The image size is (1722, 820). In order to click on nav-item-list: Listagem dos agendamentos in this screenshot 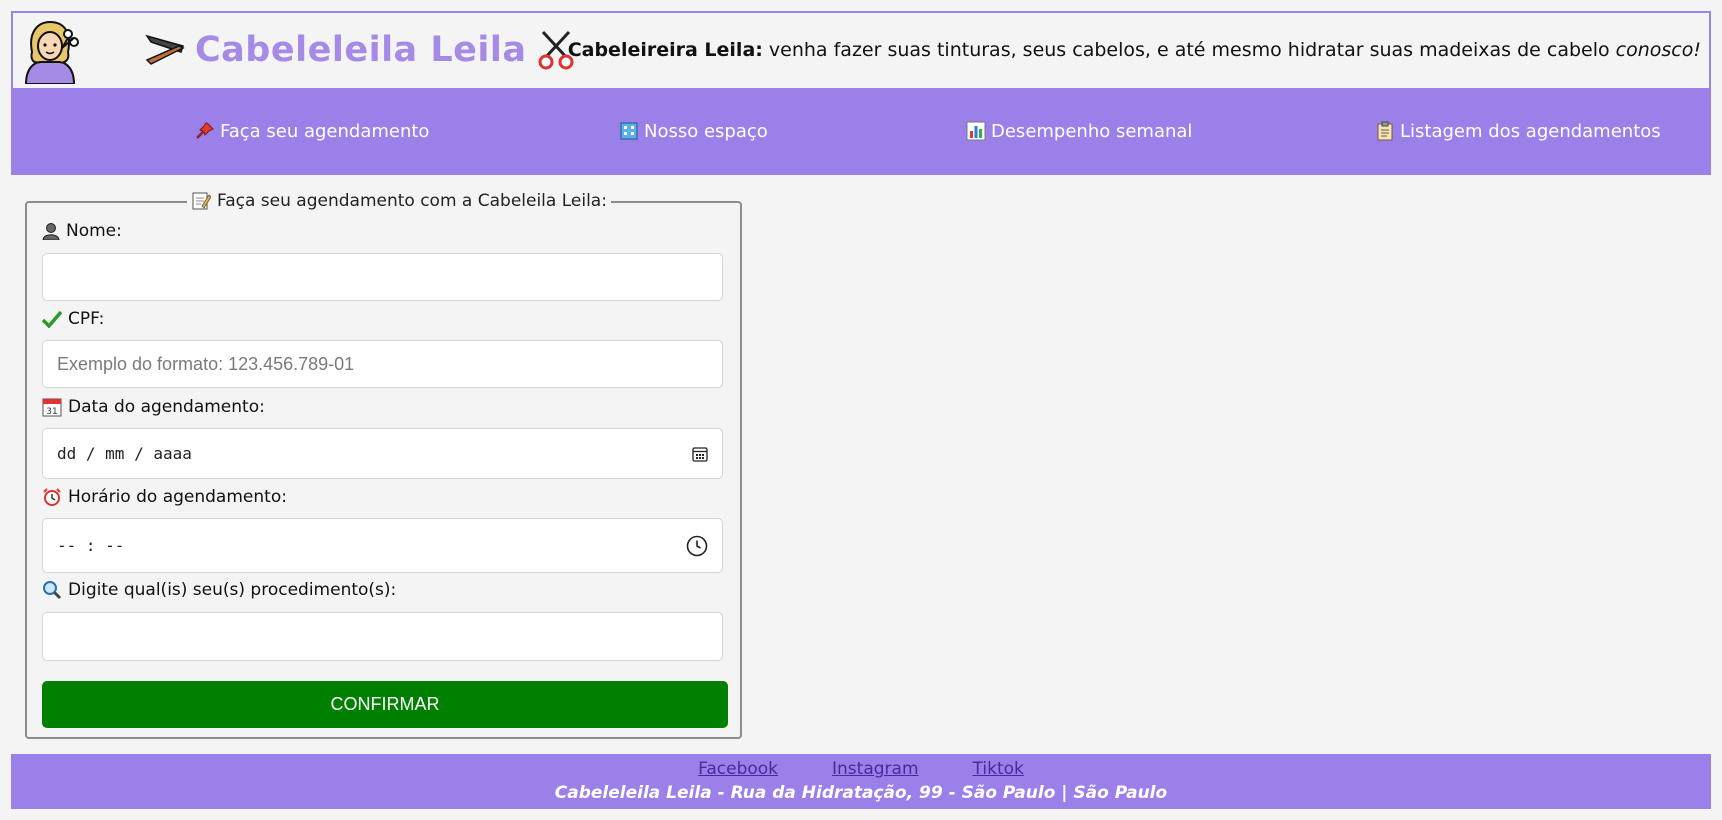, I will do `click(1518, 131)`.